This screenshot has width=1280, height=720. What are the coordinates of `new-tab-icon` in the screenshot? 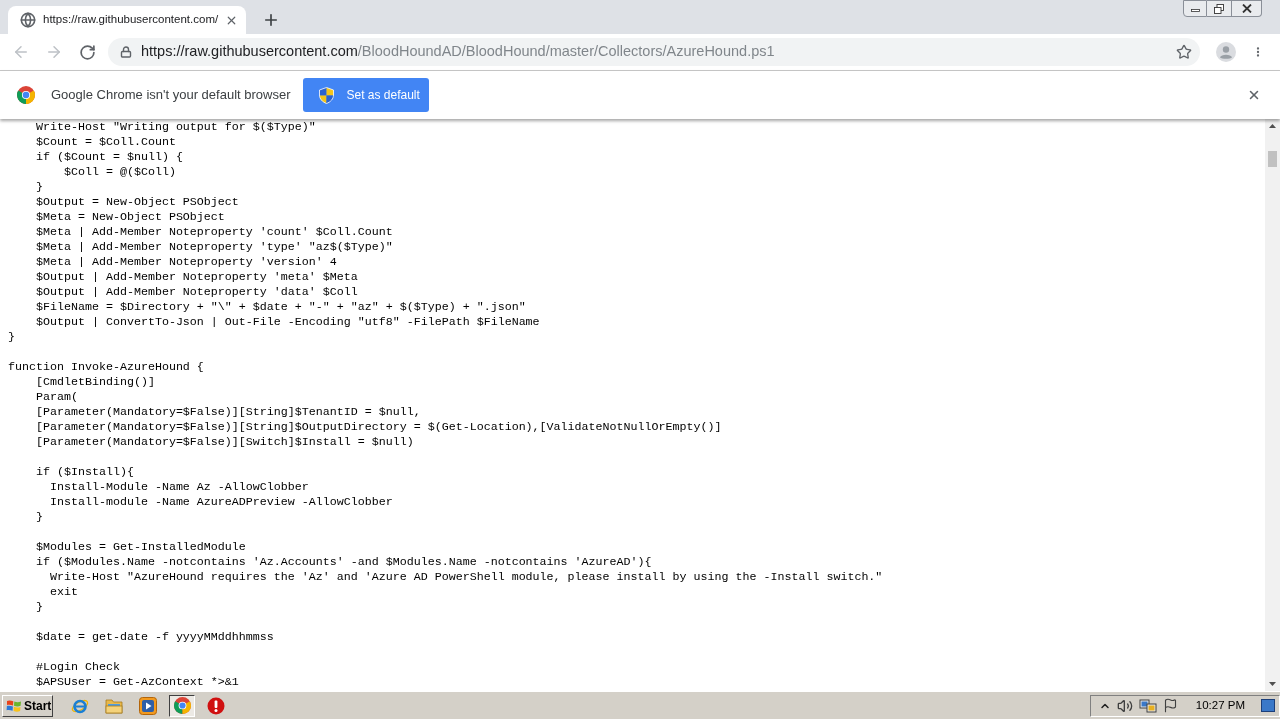 It's located at (271, 20).